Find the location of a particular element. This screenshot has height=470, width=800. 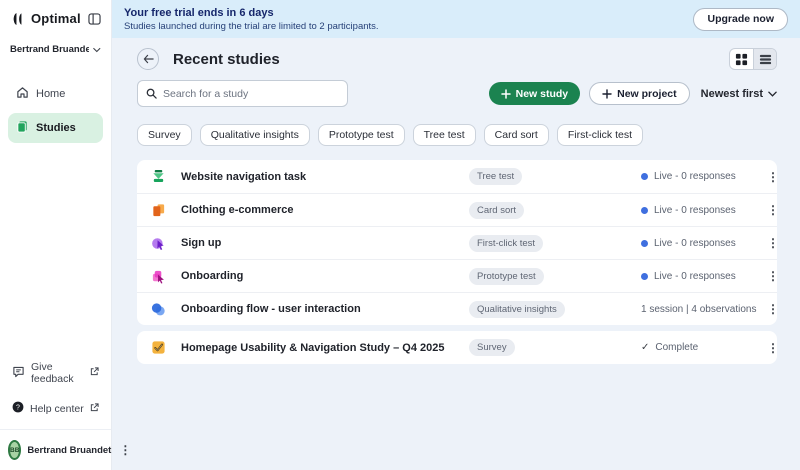

studies-icon is located at coordinates (22, 128).